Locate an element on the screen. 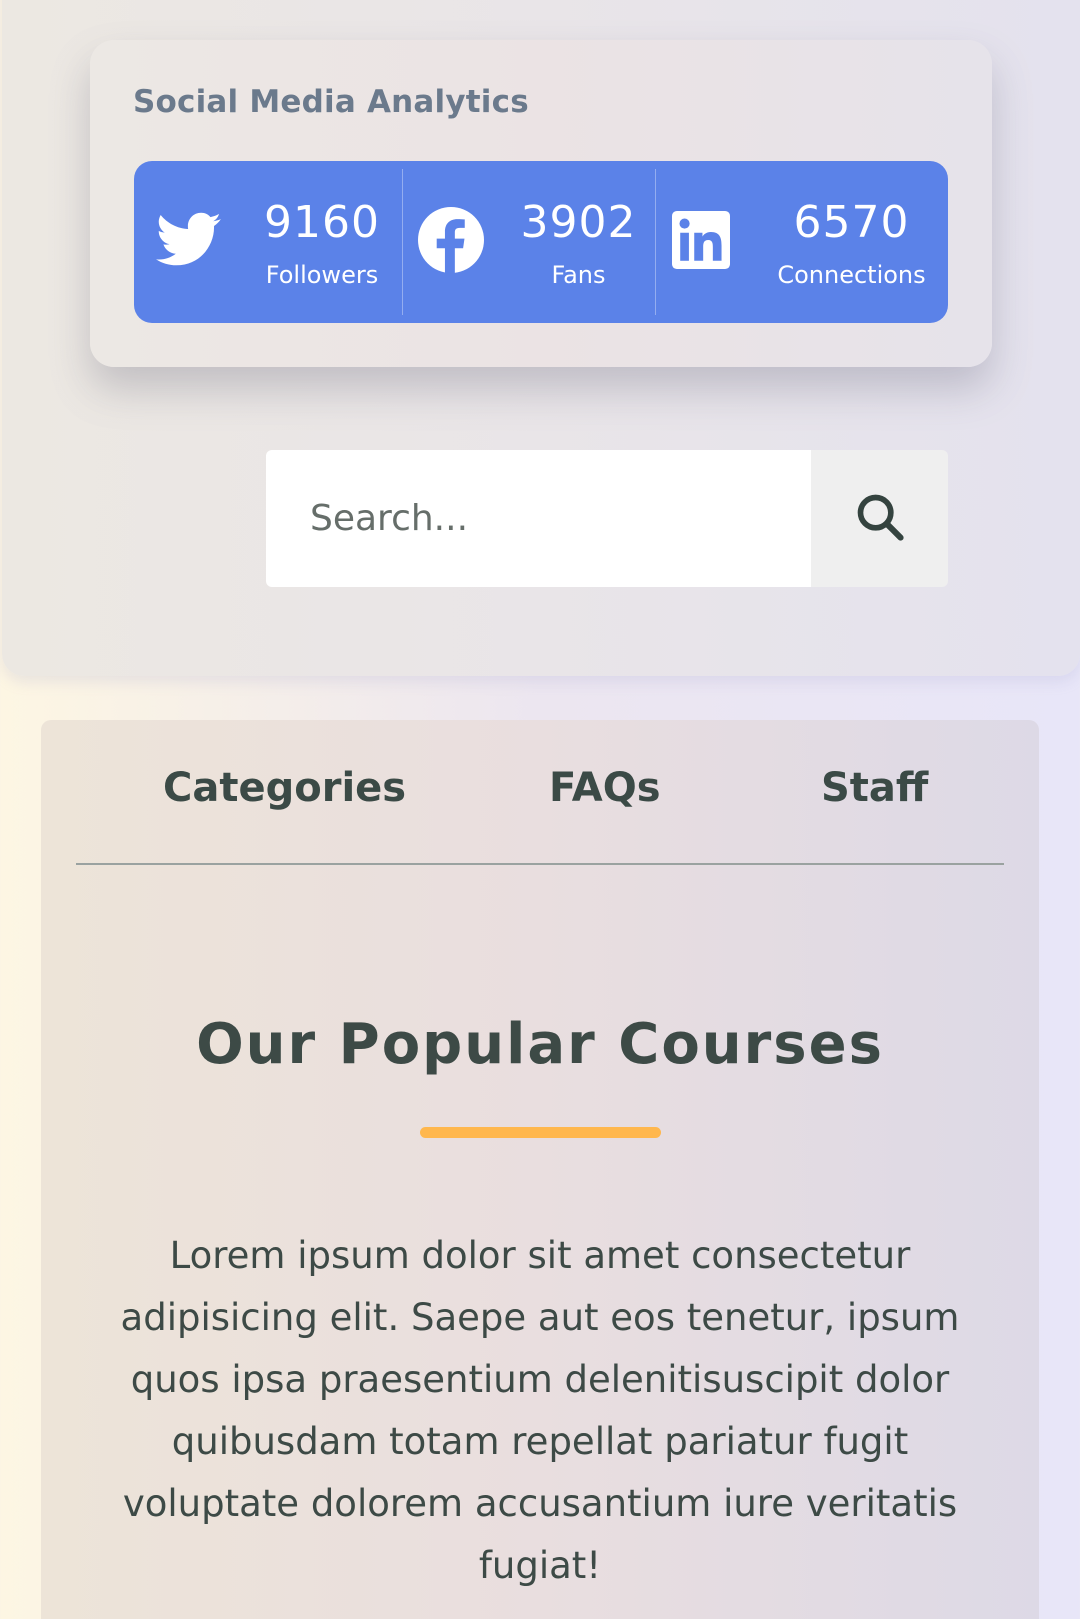 The height and width of the screenshot is (1619, 1080). search-bar is located at coordinates (607, 518).